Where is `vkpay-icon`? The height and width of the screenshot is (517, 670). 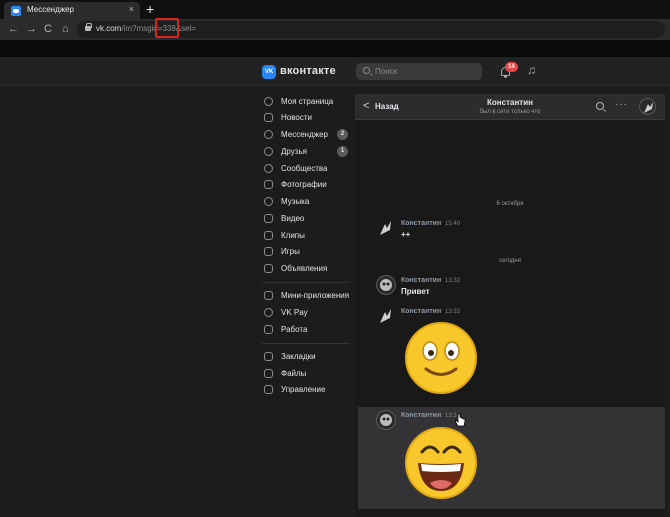
vkpay-icon is located at coordinates (268, 312).